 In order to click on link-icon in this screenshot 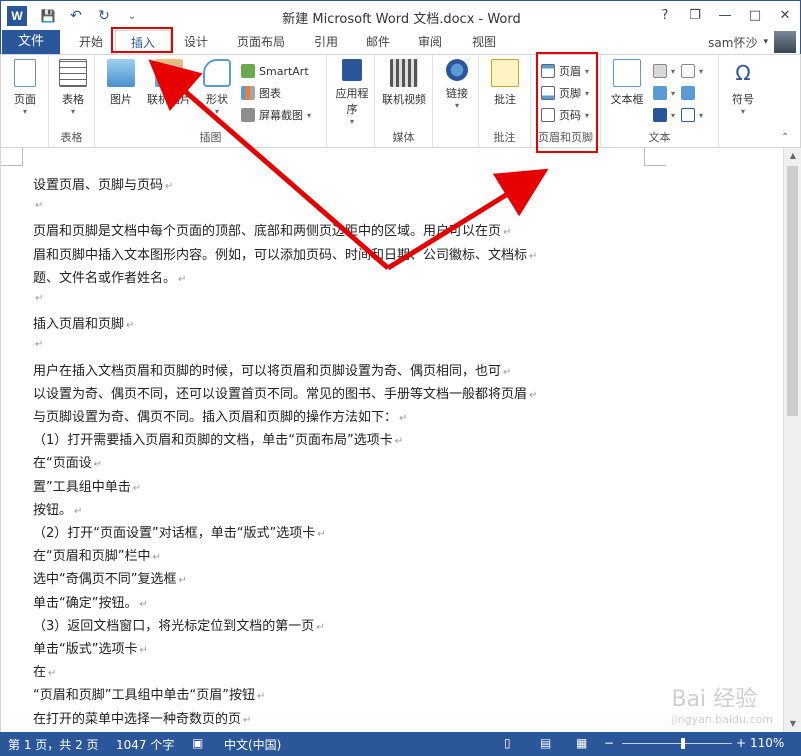, I will do `click(457, 70)`.